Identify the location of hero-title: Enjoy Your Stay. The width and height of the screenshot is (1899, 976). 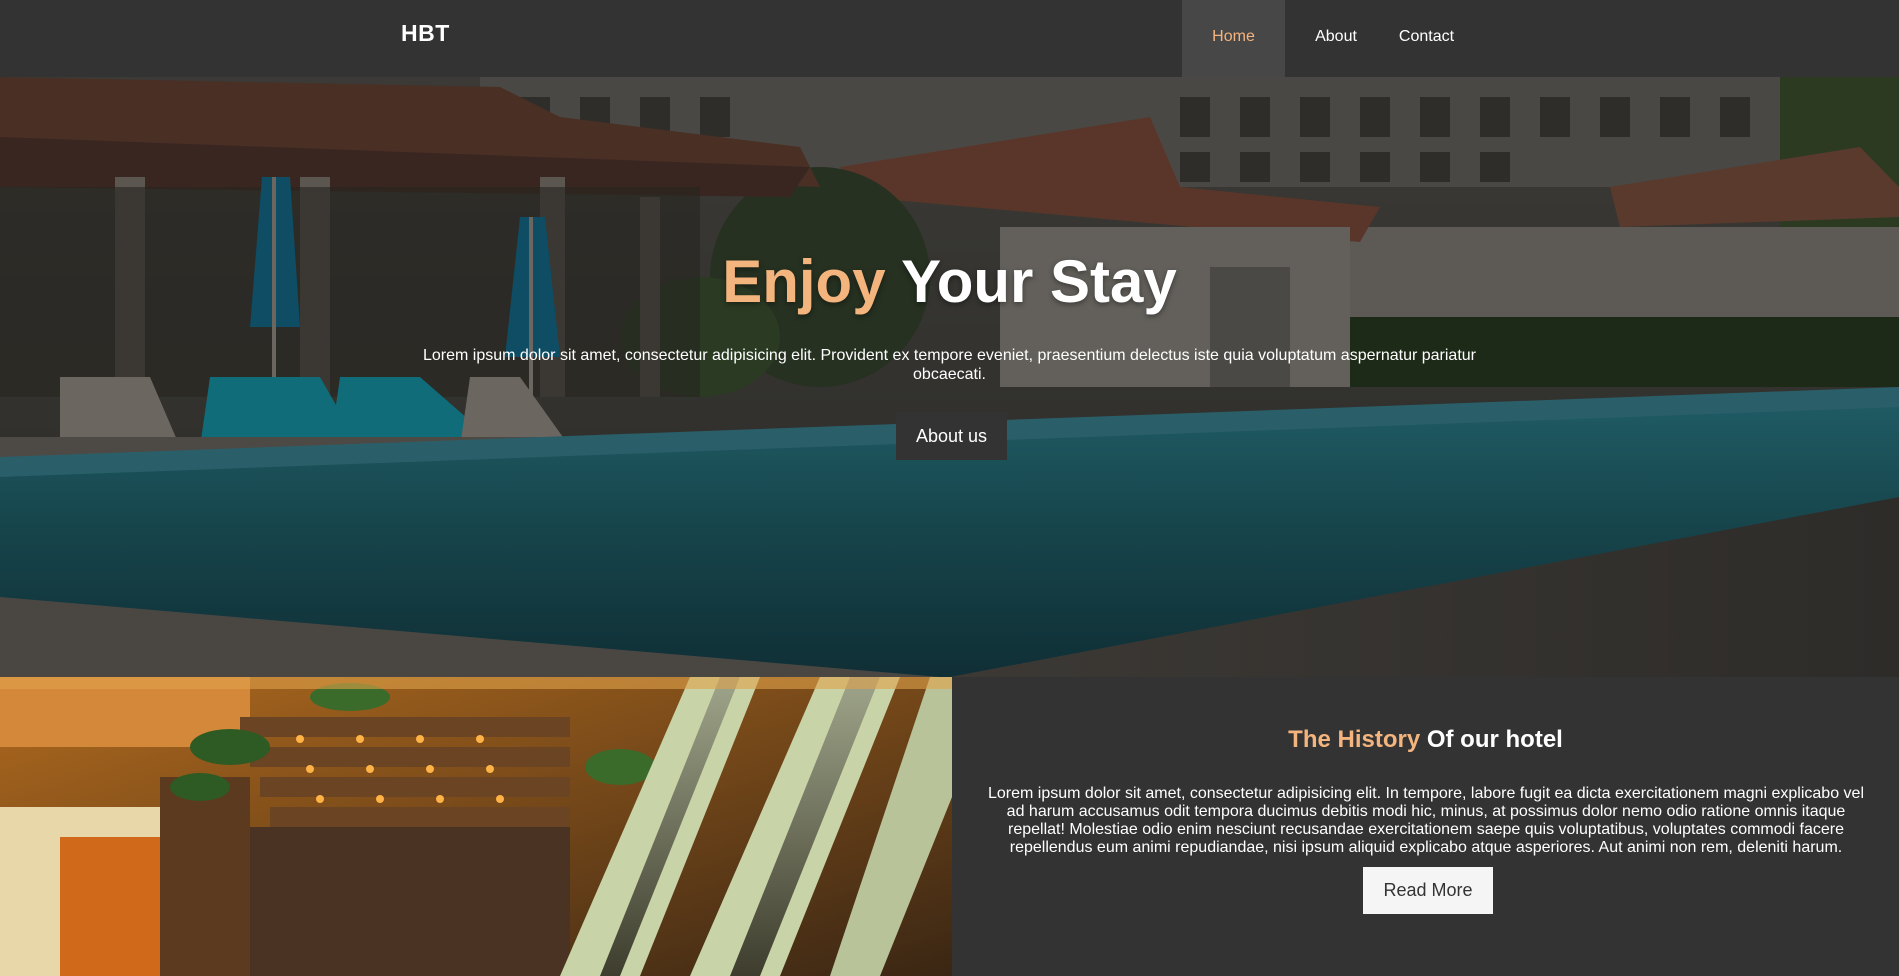
(949, 282).